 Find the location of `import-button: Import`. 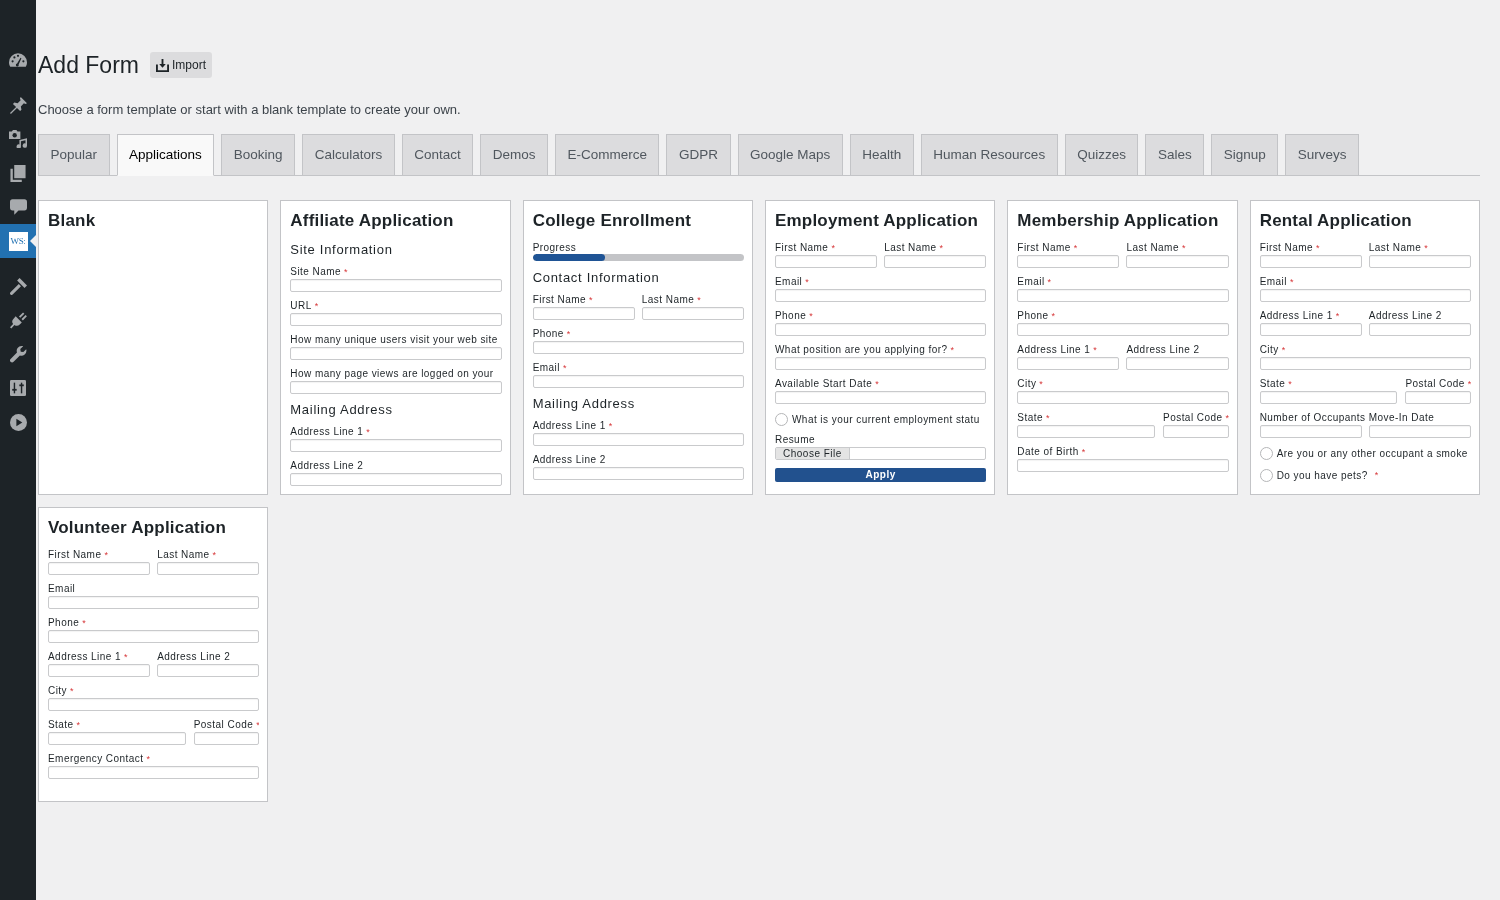

import-button: Import is located at coordinates (181, 65).